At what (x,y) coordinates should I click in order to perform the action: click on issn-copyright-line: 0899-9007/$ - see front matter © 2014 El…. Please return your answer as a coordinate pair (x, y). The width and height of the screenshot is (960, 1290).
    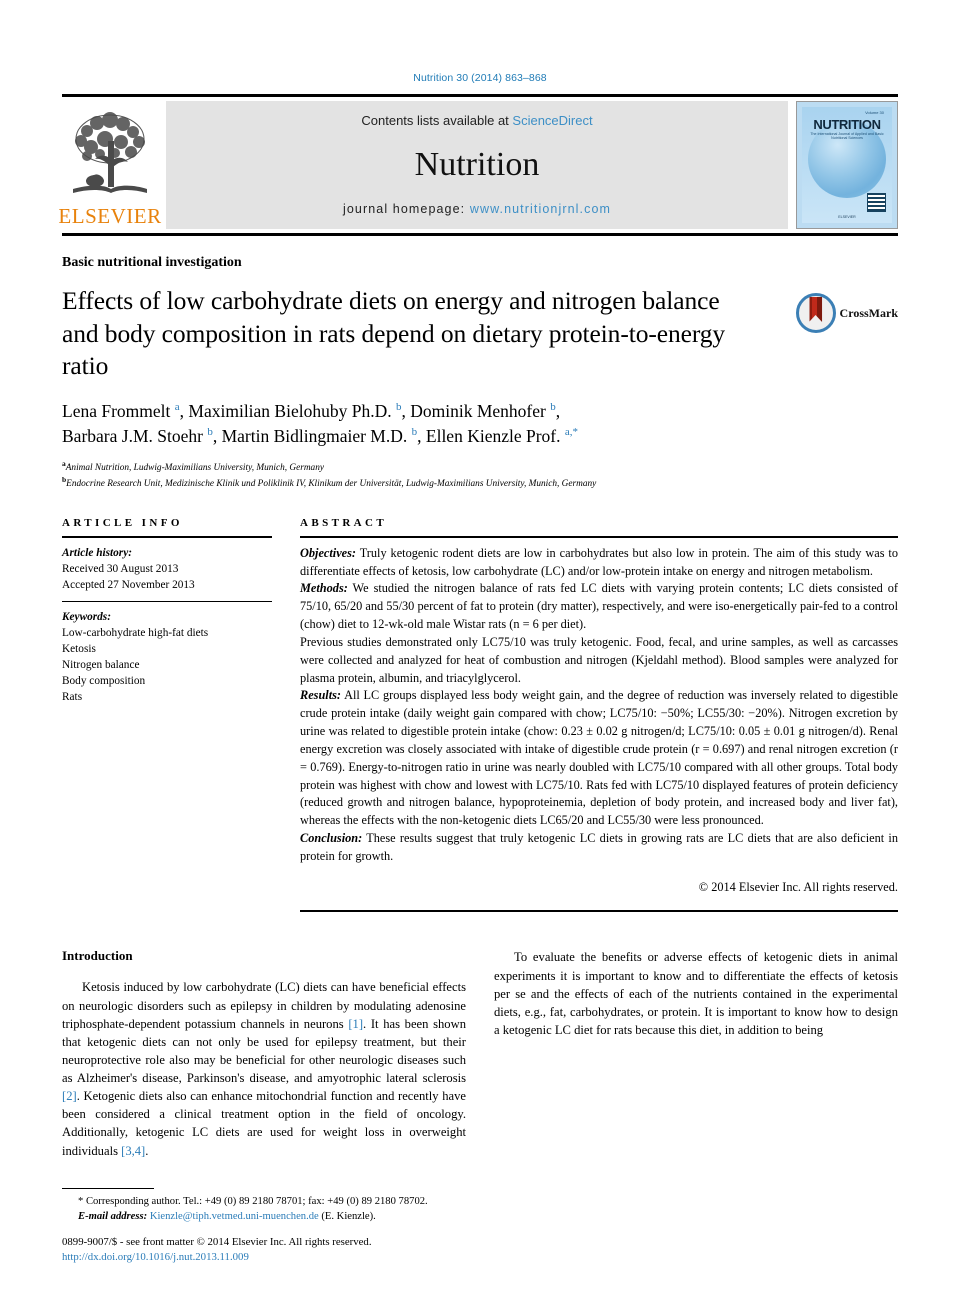
    Looking at the image, I should click on (263, 1250).